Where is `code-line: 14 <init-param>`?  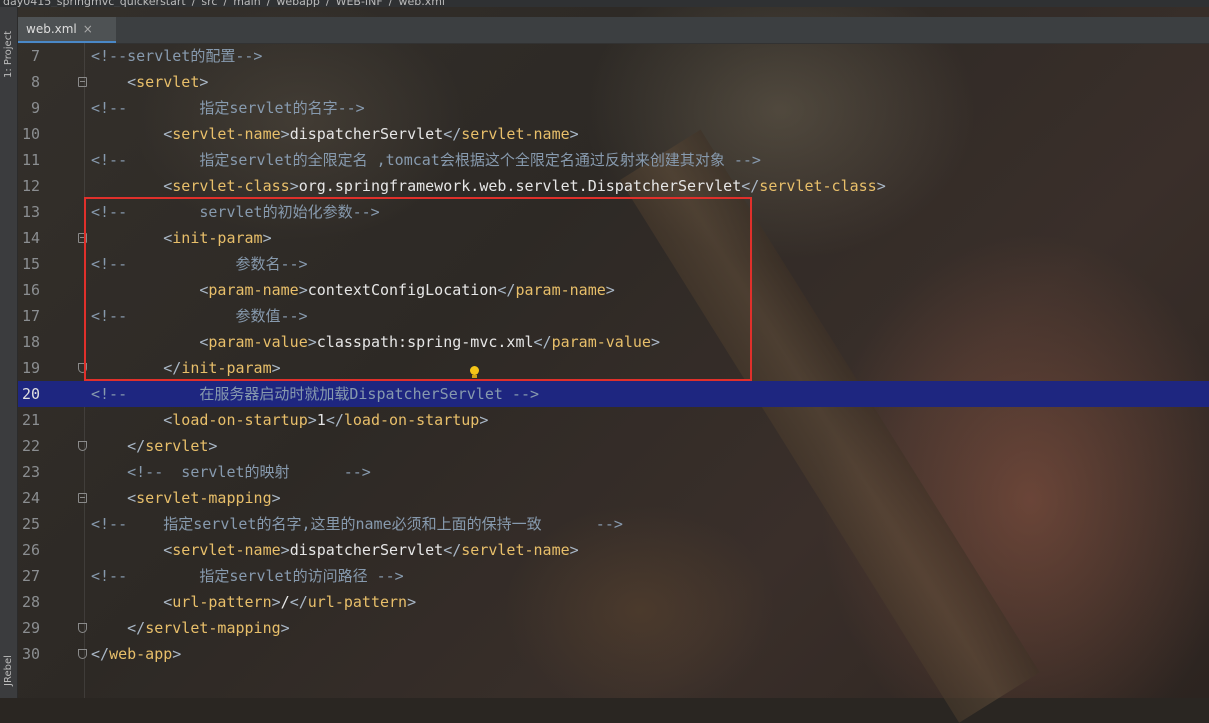
code-line: 14 <init-param> is located at coordinates (613, 238).